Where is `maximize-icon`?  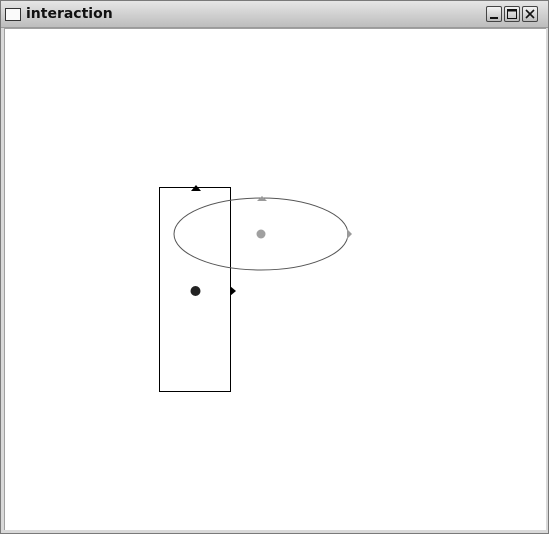 maximize-icon is located at coordinates (512, 14).